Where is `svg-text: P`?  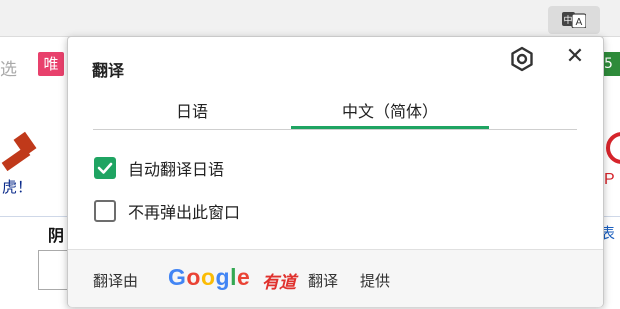
svg-text: P is located at coordinates (609, 179).